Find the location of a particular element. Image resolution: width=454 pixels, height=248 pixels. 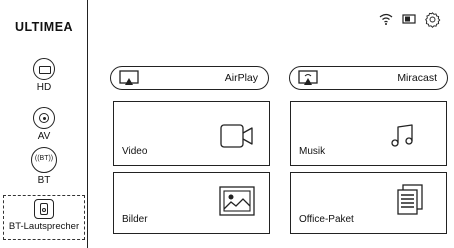

tile-video-label: Video is located at coordinates (135, 151).